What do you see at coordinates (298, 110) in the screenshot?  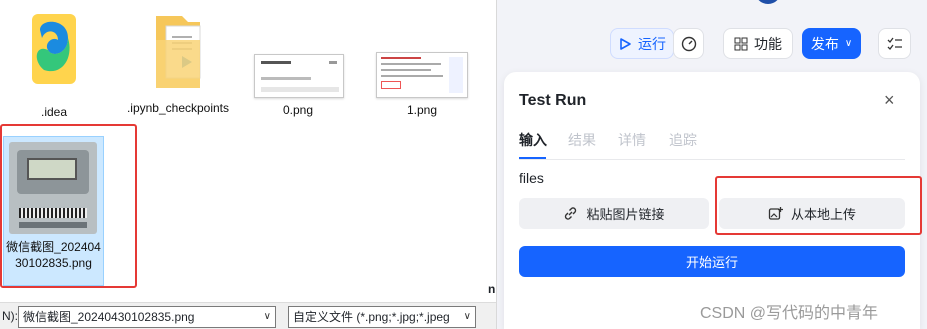 I see `file-item-label: 0.png` at bounding box center [298, 110].